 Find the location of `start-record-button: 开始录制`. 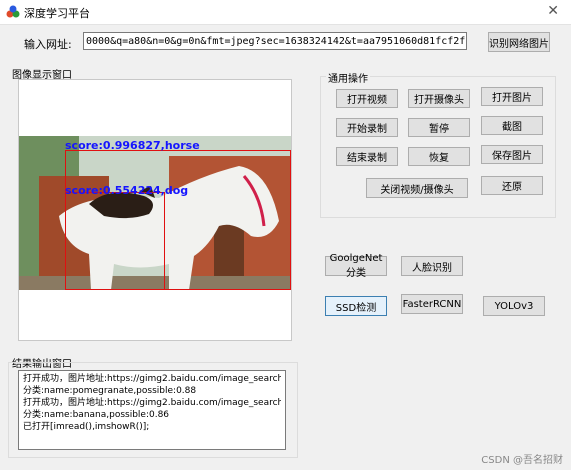

start-record-button: 开始录制 is located at coordinates (367, 127).